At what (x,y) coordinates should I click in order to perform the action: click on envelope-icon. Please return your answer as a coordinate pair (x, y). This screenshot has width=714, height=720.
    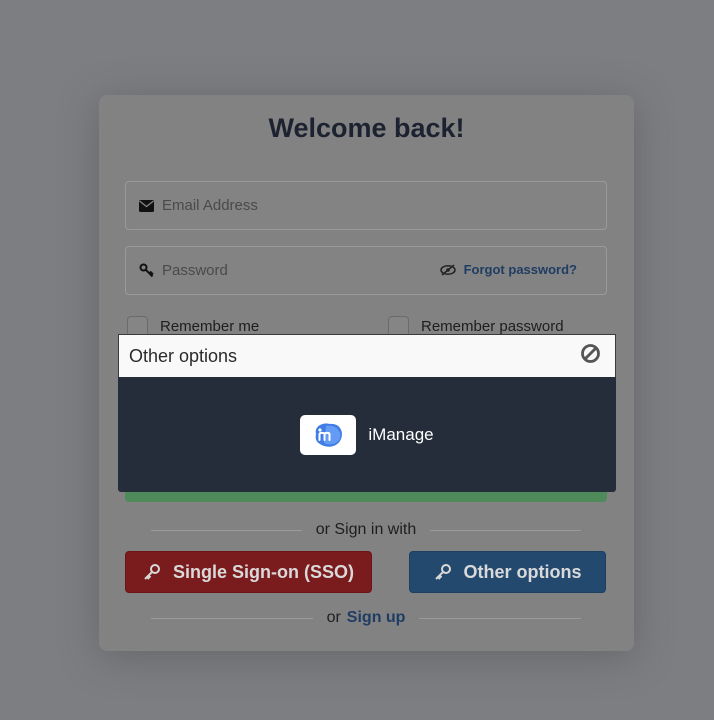
    Looking at the image, I should click on (146, 206).